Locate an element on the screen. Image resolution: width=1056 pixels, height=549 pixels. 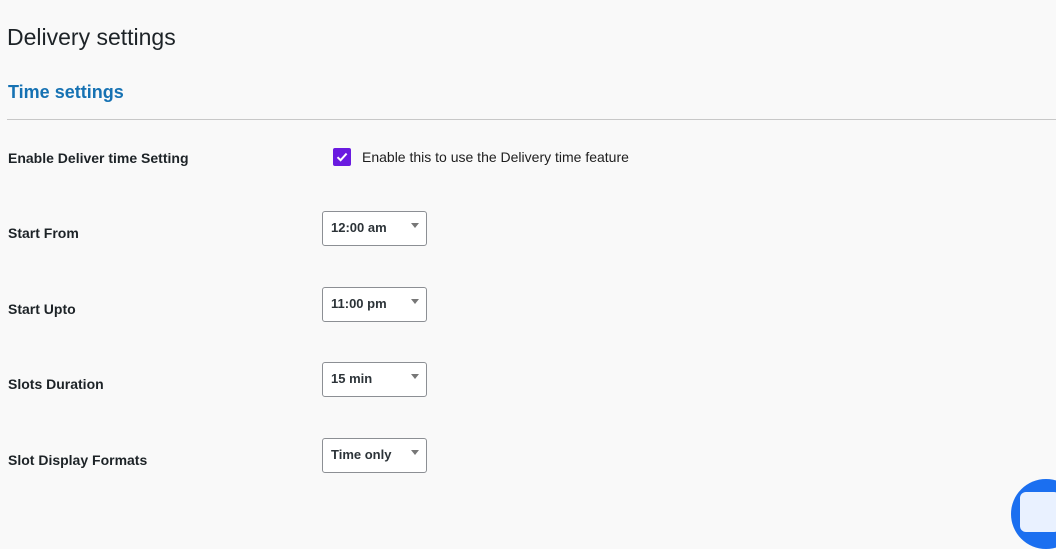
check-icon is located at coordinates (342, 157).